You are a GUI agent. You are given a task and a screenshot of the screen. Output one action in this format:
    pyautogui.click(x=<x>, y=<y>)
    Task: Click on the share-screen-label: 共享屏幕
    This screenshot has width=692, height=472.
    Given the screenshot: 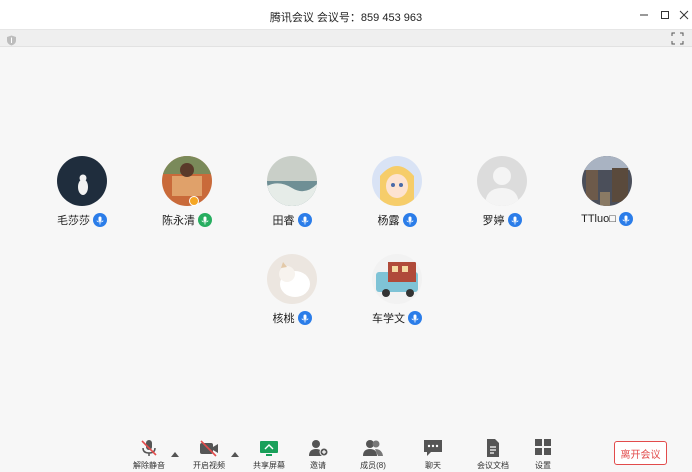 What is the action you would take?
    pyautogui.click(x=269, y=465)
    